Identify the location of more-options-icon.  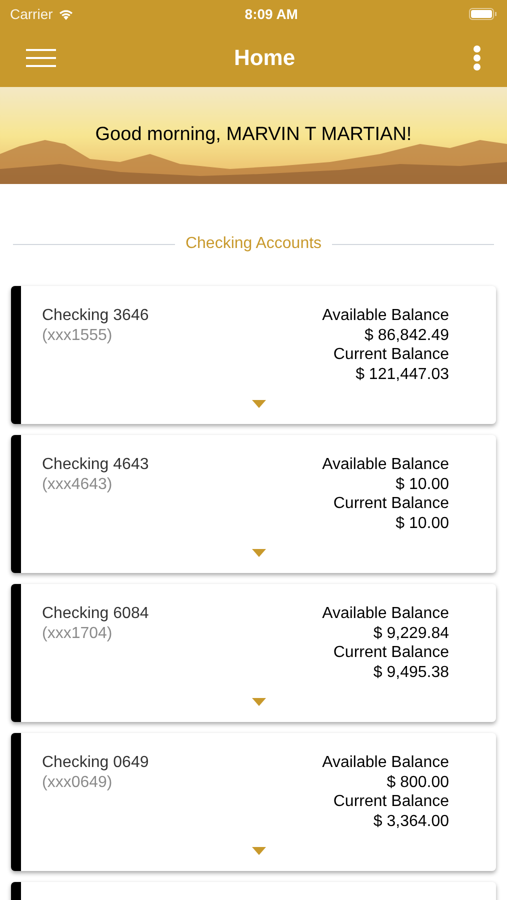
(477, 57).